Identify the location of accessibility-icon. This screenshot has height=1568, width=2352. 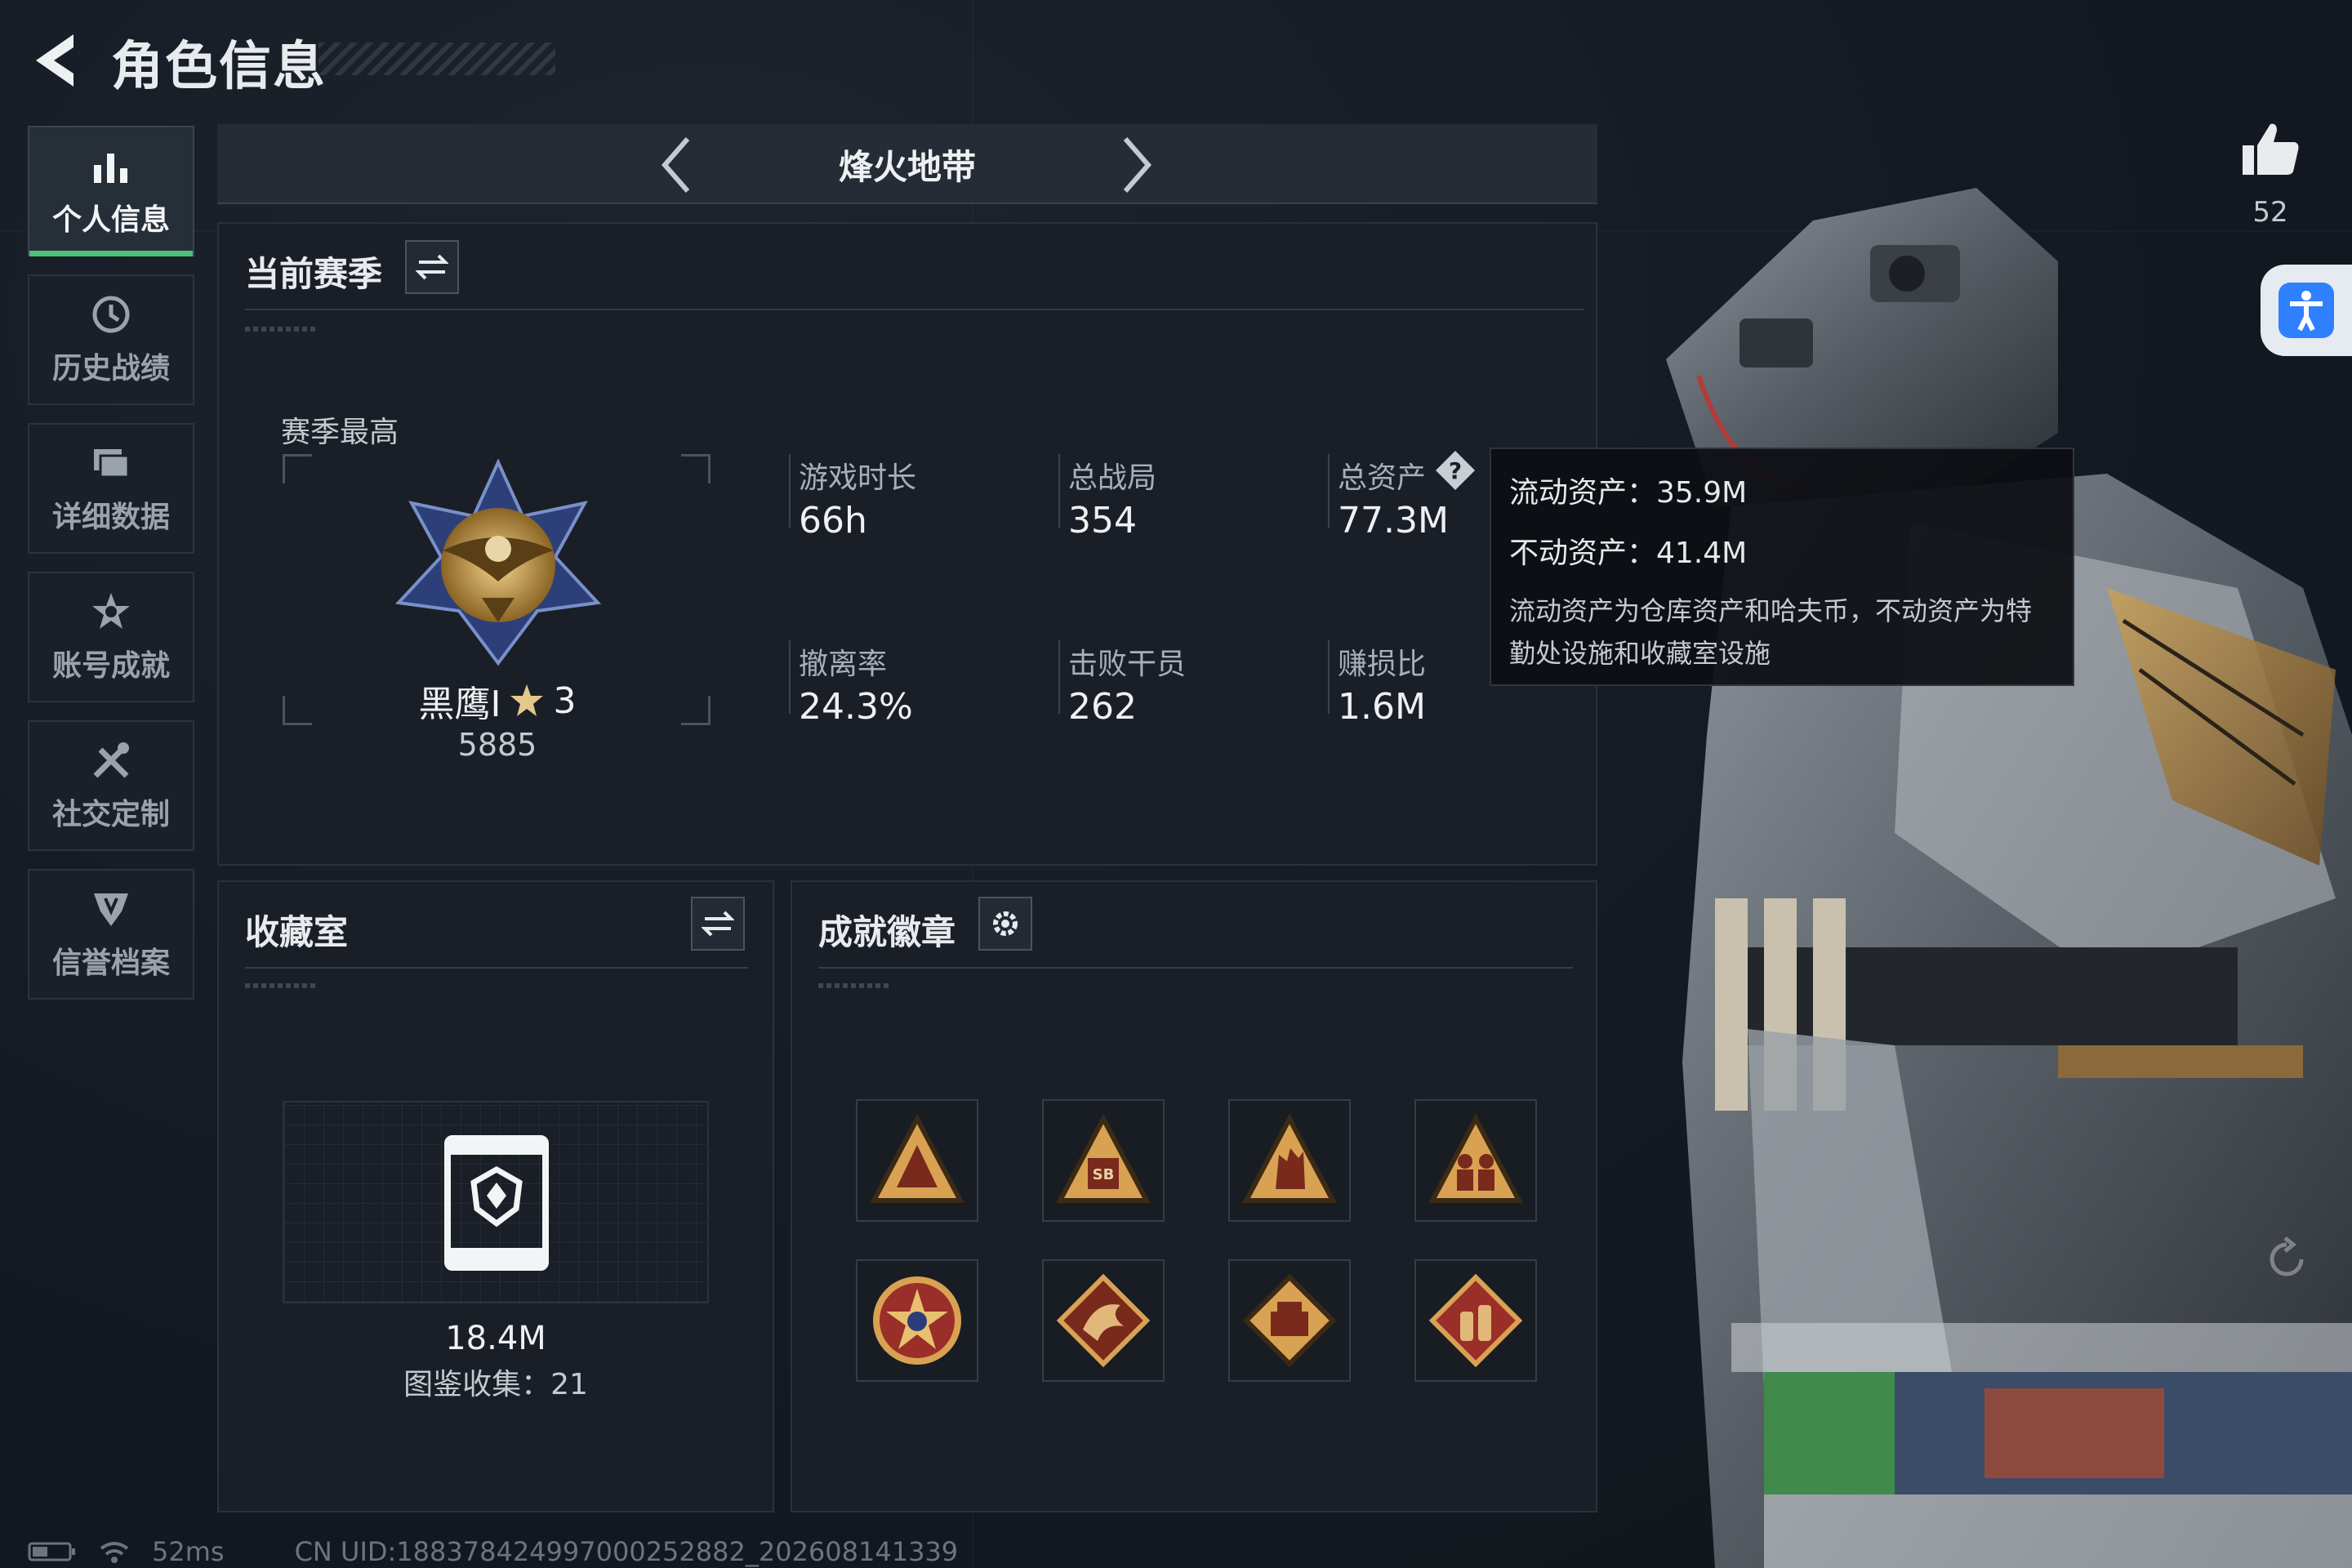
(2306, 310).